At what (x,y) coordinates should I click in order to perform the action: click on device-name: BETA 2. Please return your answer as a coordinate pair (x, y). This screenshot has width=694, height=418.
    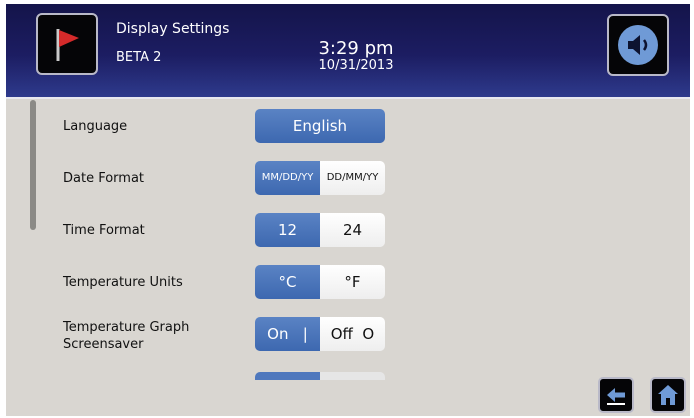
    Looking at the image, I should click on (139, 57).